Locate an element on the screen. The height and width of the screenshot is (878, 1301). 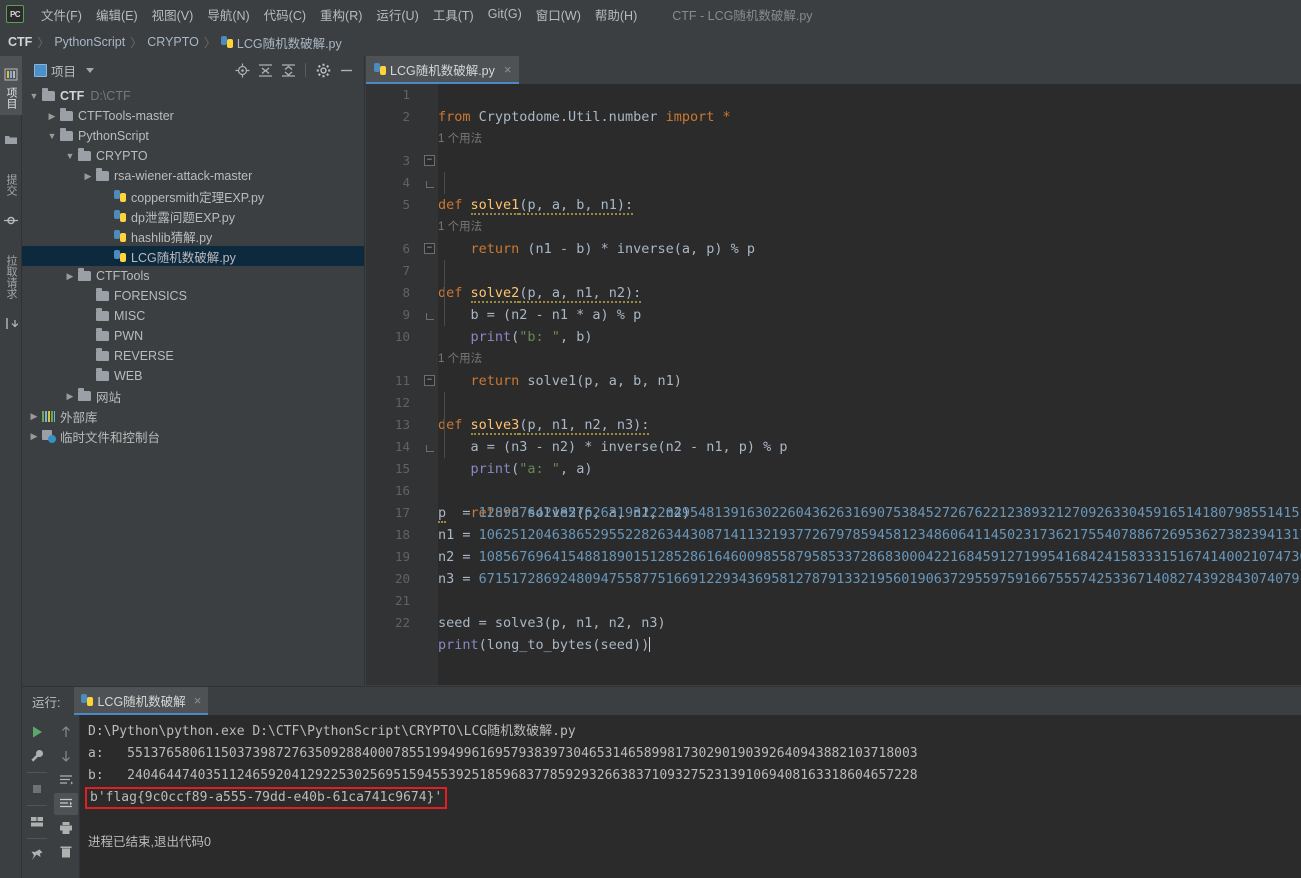
tree-item-pwn: PWN is located at coordinates (193, 336).